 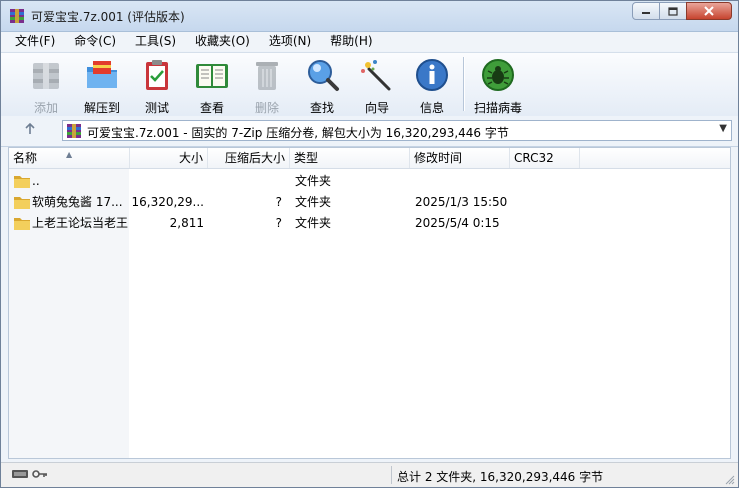 I want to click on column-header-crc32: CRC32, so click(x=545, y=158).